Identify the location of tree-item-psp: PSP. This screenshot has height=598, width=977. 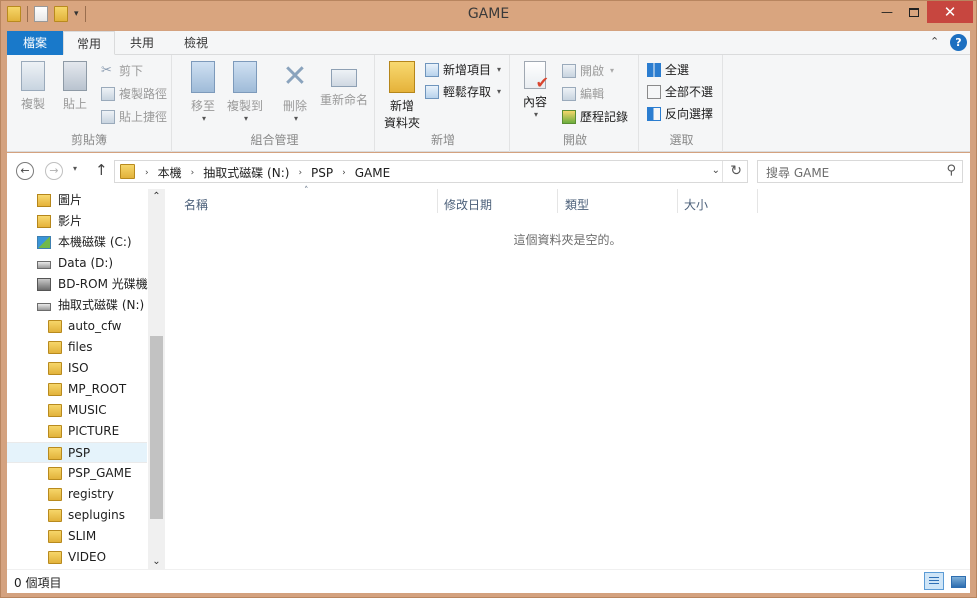
(77, 452).